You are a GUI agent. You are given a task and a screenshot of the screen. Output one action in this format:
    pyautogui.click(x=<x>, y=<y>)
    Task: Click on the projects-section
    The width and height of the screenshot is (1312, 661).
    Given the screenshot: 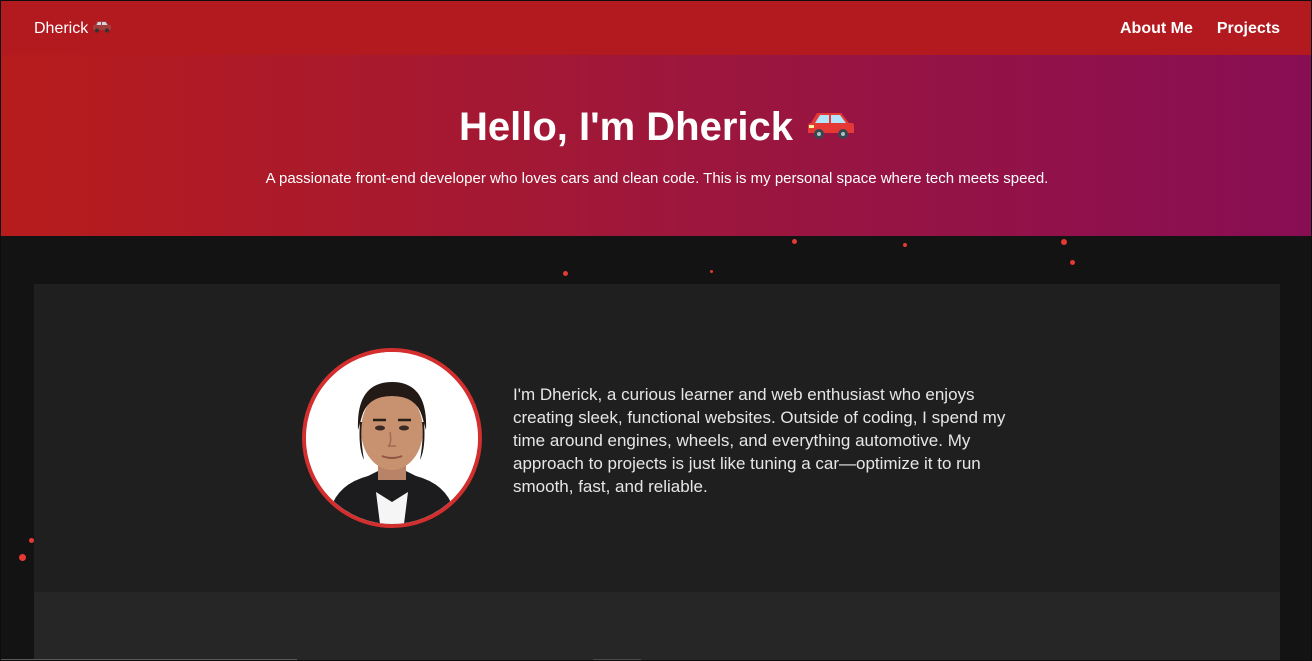 What is the action you would take?
    pyautogui.click(x=657, y=626)
    